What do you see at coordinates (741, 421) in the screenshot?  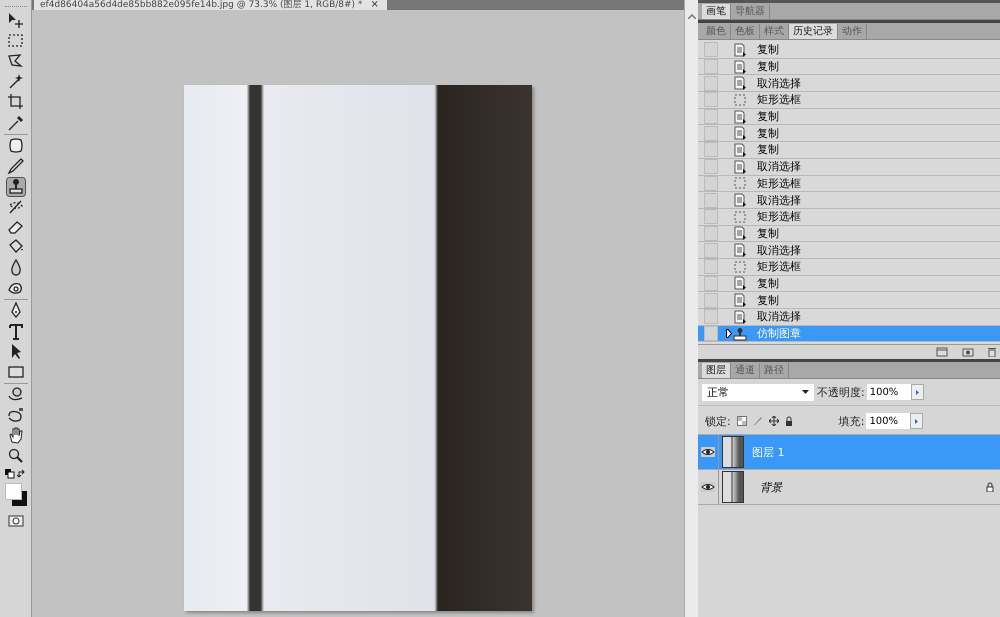 I see `checkerboard-icon` at bounding box center [741, 421].